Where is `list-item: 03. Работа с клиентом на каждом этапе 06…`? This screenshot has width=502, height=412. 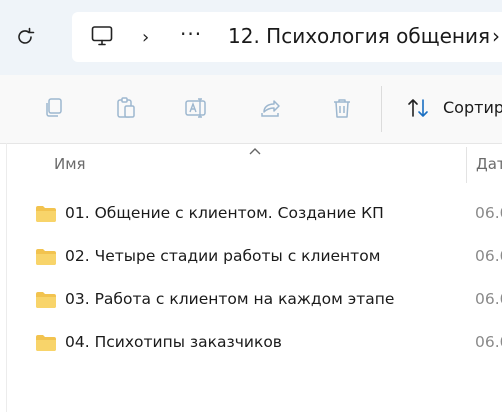
list-item: 03. Работа с клиентом на каждом этапе 06… is located at coordinates (251, 300).